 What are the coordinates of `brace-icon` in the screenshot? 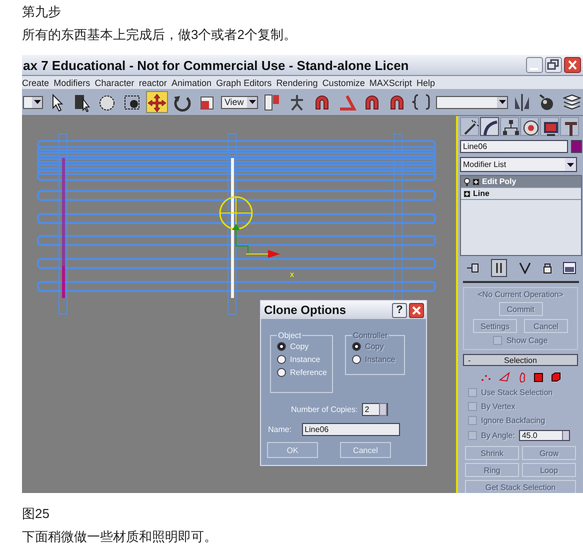 It's located at (422, 102).